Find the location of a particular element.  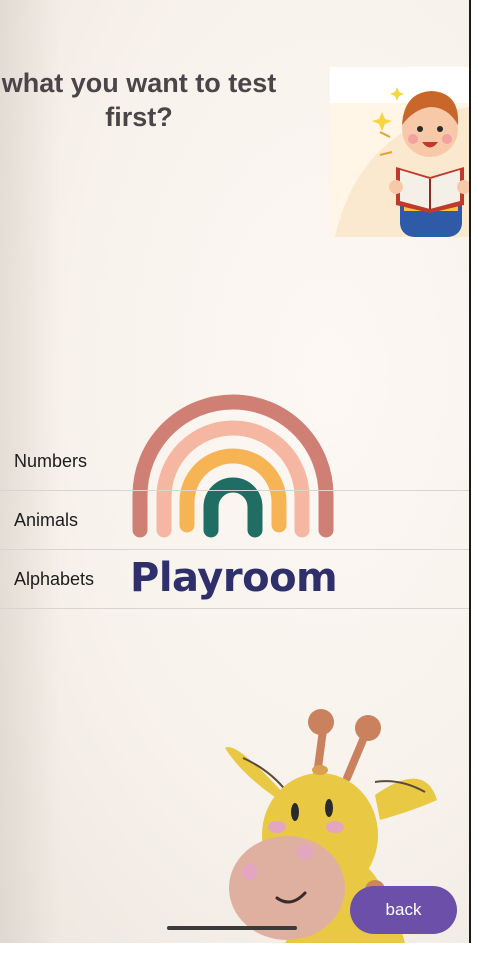

reading-kid-illustration is located at coordinates (399, 152).